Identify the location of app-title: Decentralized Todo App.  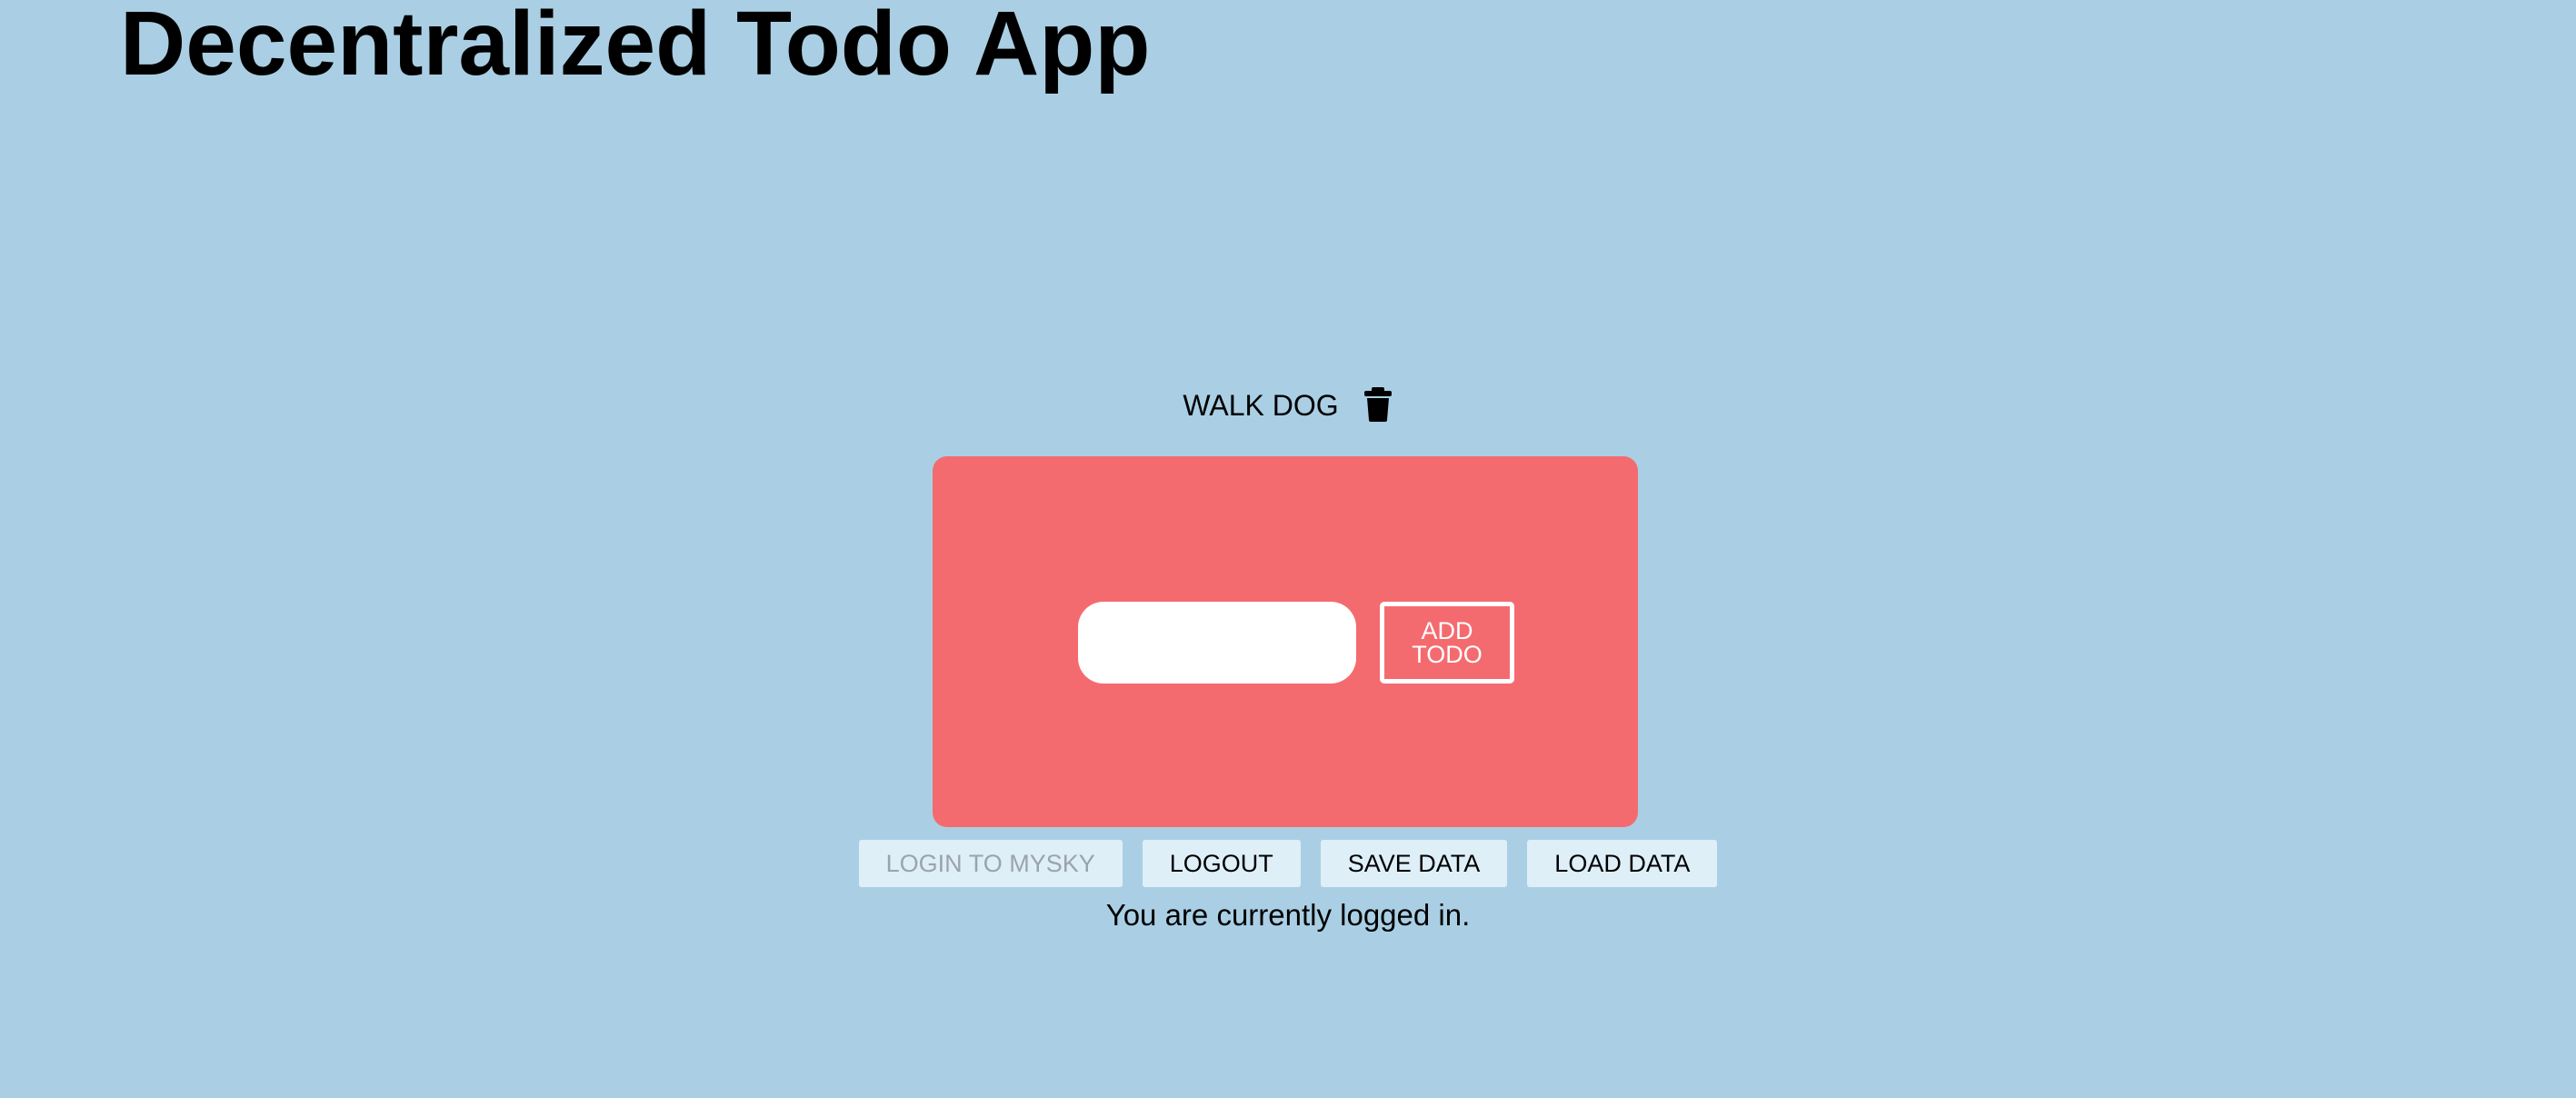
(635, 47).